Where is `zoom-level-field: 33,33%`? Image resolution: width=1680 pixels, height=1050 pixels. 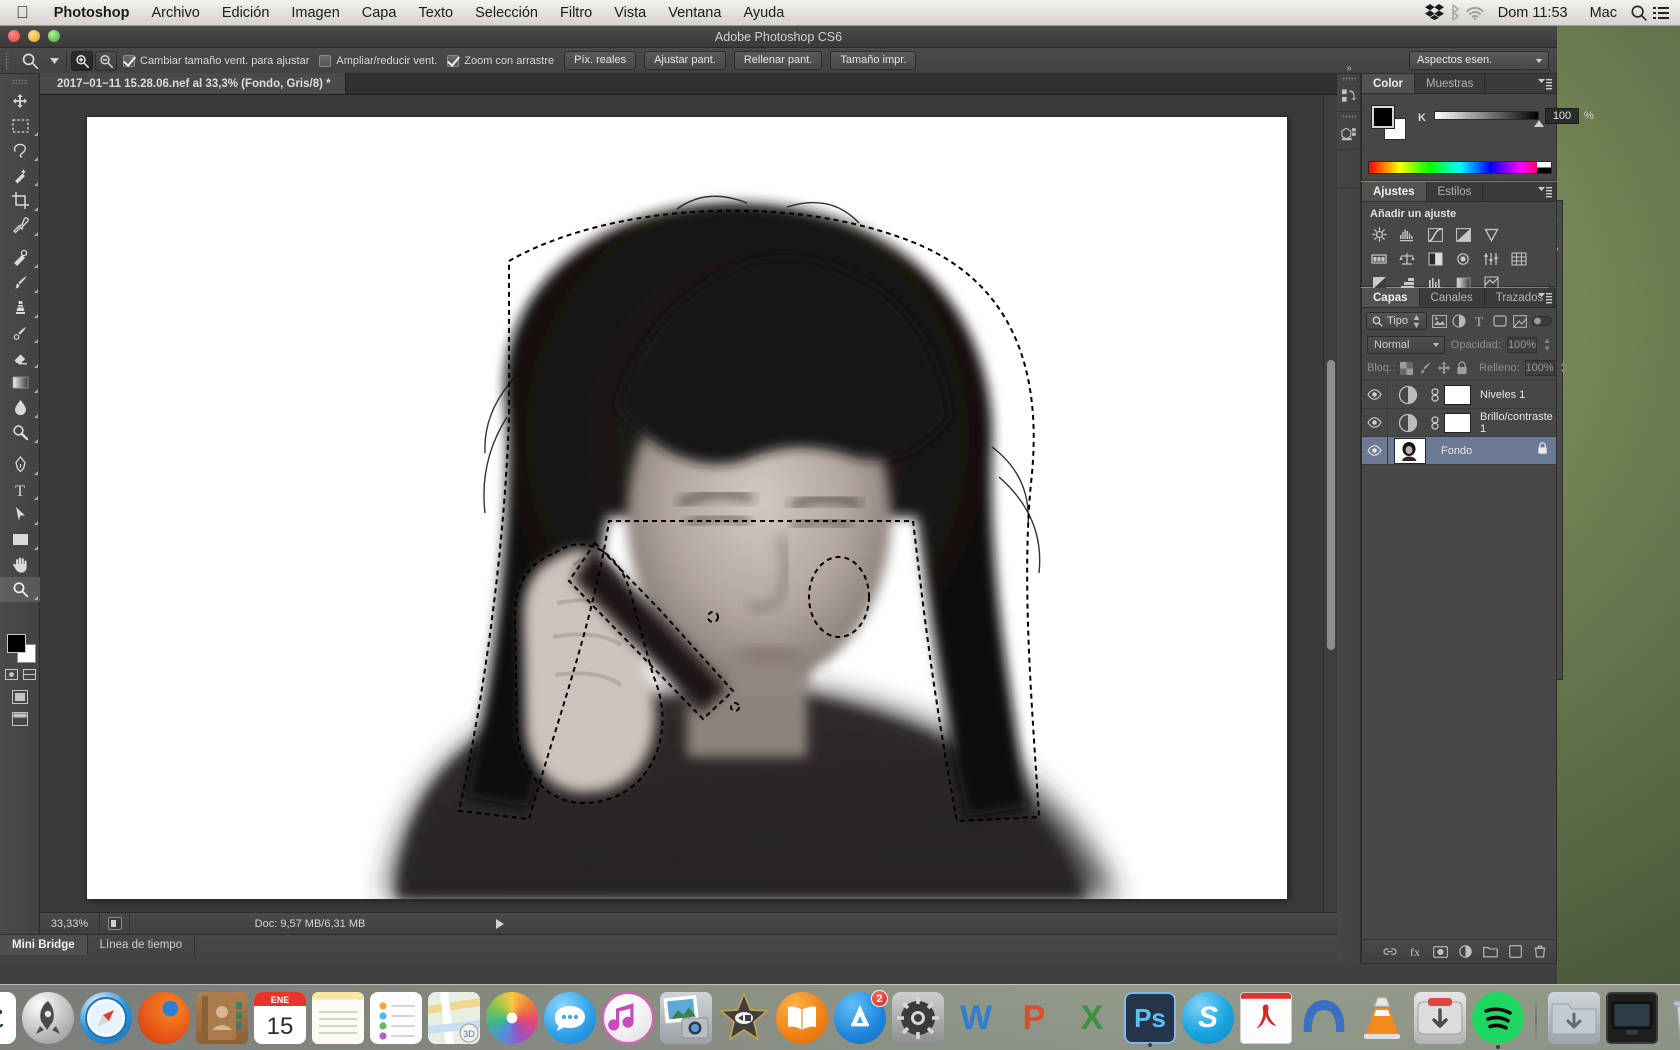 zoom-level-field: 33,33% is located at coordinates (70, 923).